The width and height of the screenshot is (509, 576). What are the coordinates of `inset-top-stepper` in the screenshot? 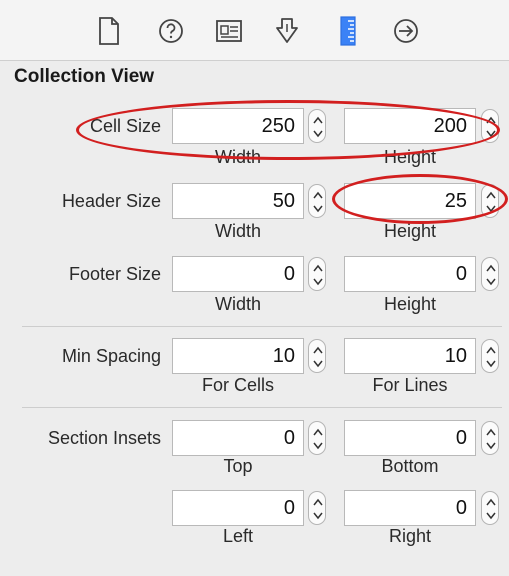 It's located at (317, 438).